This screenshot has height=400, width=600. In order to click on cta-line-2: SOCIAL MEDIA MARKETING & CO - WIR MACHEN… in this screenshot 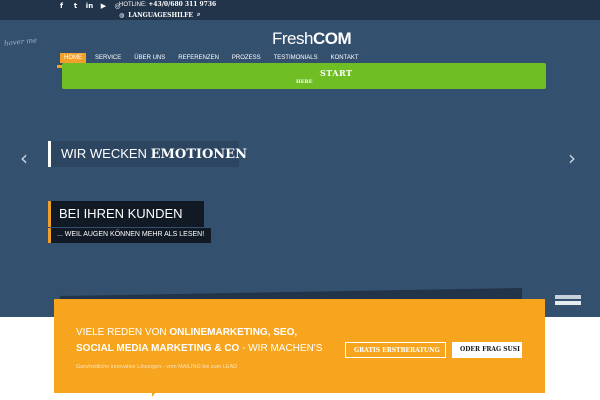, I will do `click(199, 348)`.